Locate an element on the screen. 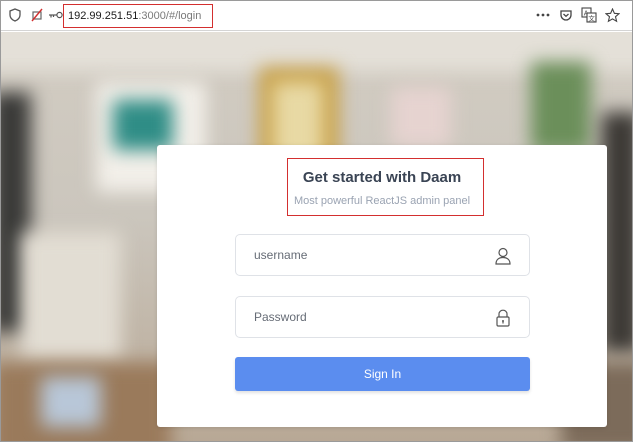 The image size is (633, 442). sign-in-button: Sign In is located at coordinates (382, 374).